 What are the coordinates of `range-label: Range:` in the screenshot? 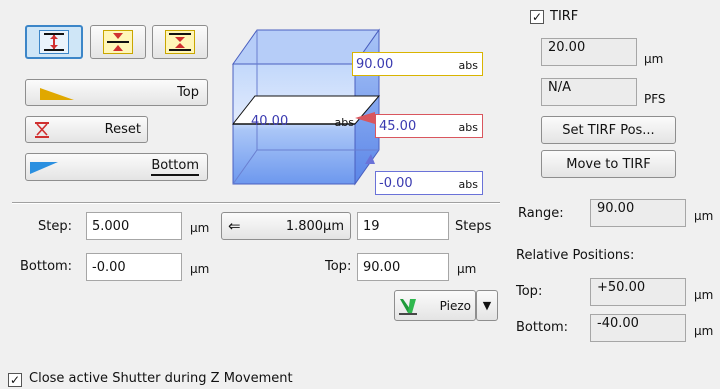 It's located at (541, 213).